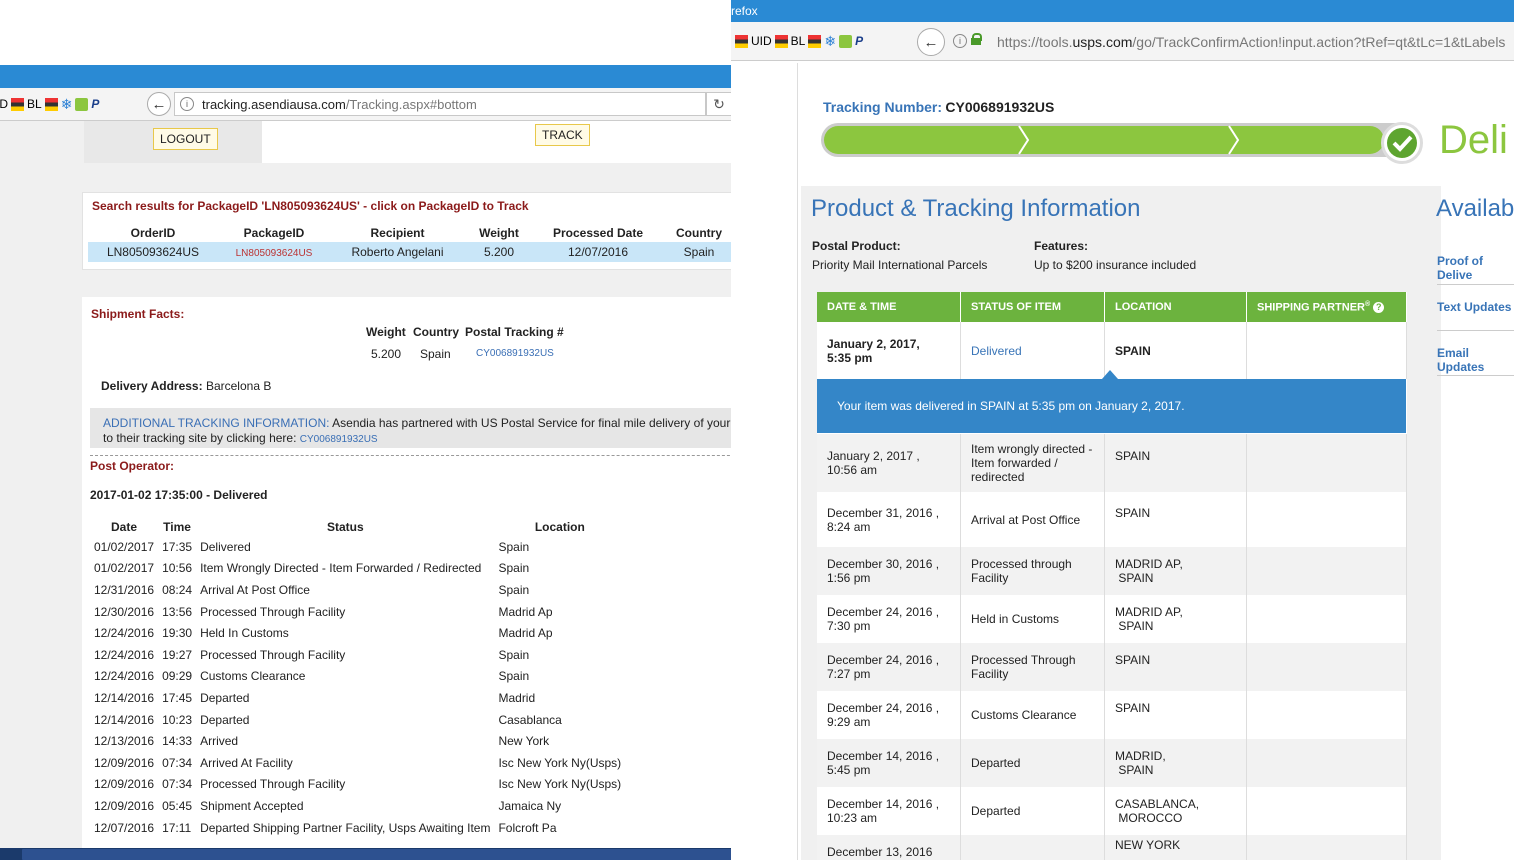 The image size is (1514, 860). What do you see at coordinates (1475, 360) in the screenshot?
I see `email-updates-link: Email Updates` at bounding box center [1475, 360].